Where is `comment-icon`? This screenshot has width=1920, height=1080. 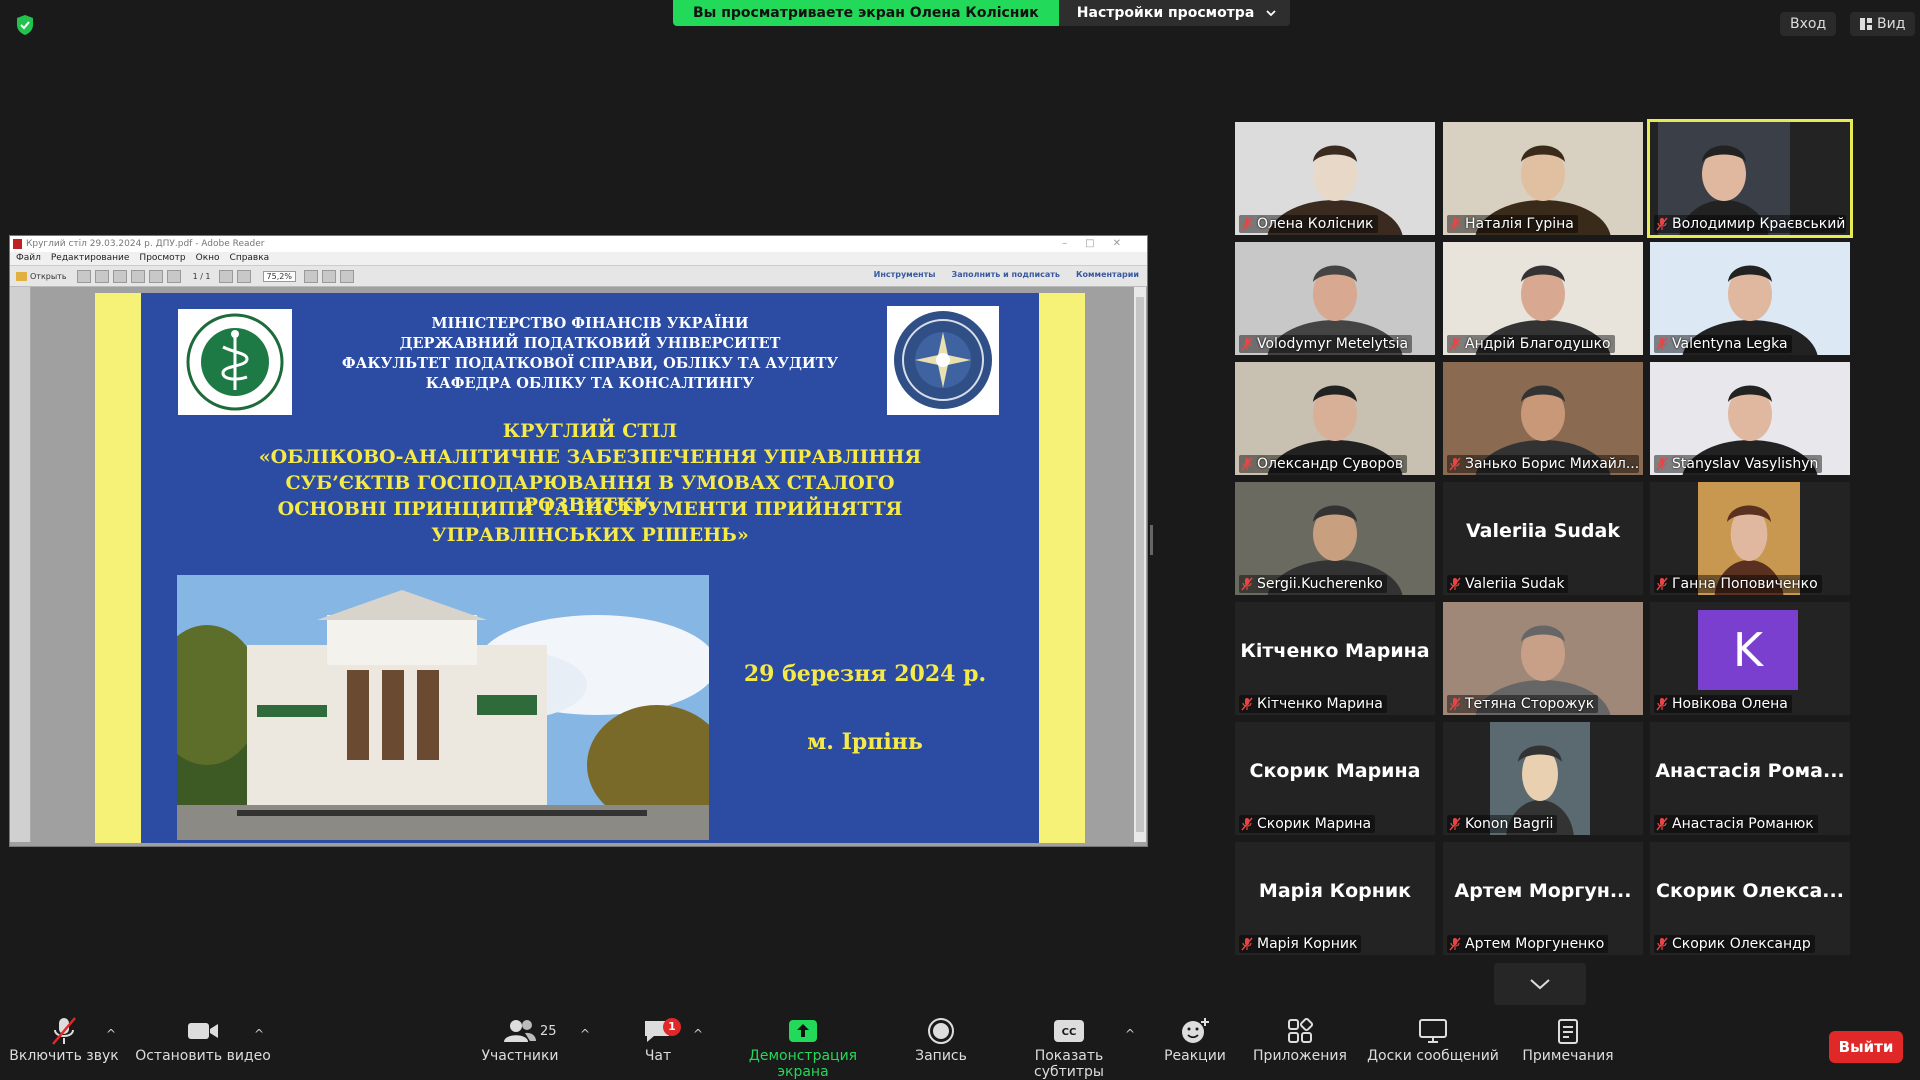 comment-icon is located at coordinates (328, 276).